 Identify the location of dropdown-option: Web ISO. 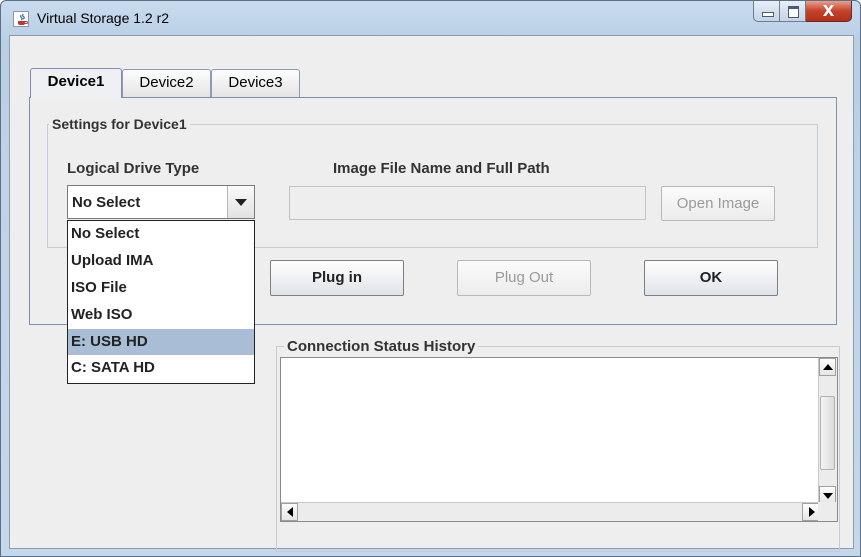
(161, 315).